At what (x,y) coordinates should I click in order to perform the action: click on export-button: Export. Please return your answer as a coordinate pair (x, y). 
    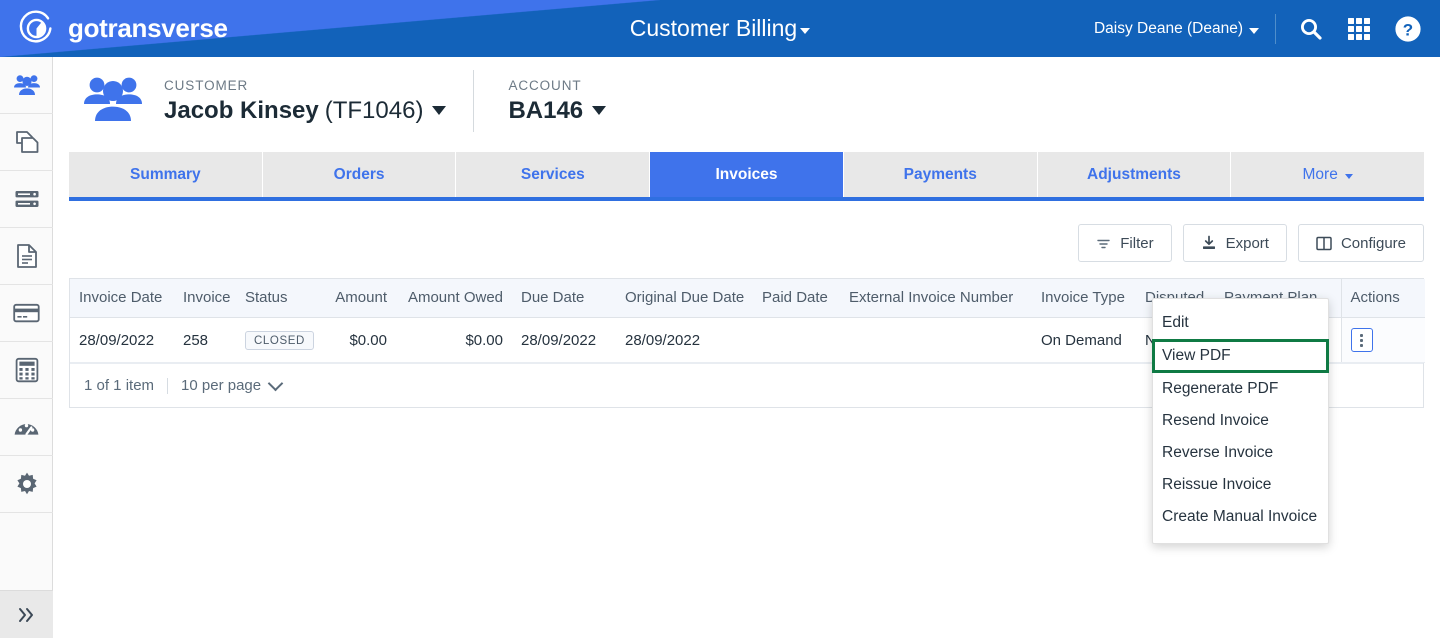
    Looking at the image, I should click on (1234, 243).